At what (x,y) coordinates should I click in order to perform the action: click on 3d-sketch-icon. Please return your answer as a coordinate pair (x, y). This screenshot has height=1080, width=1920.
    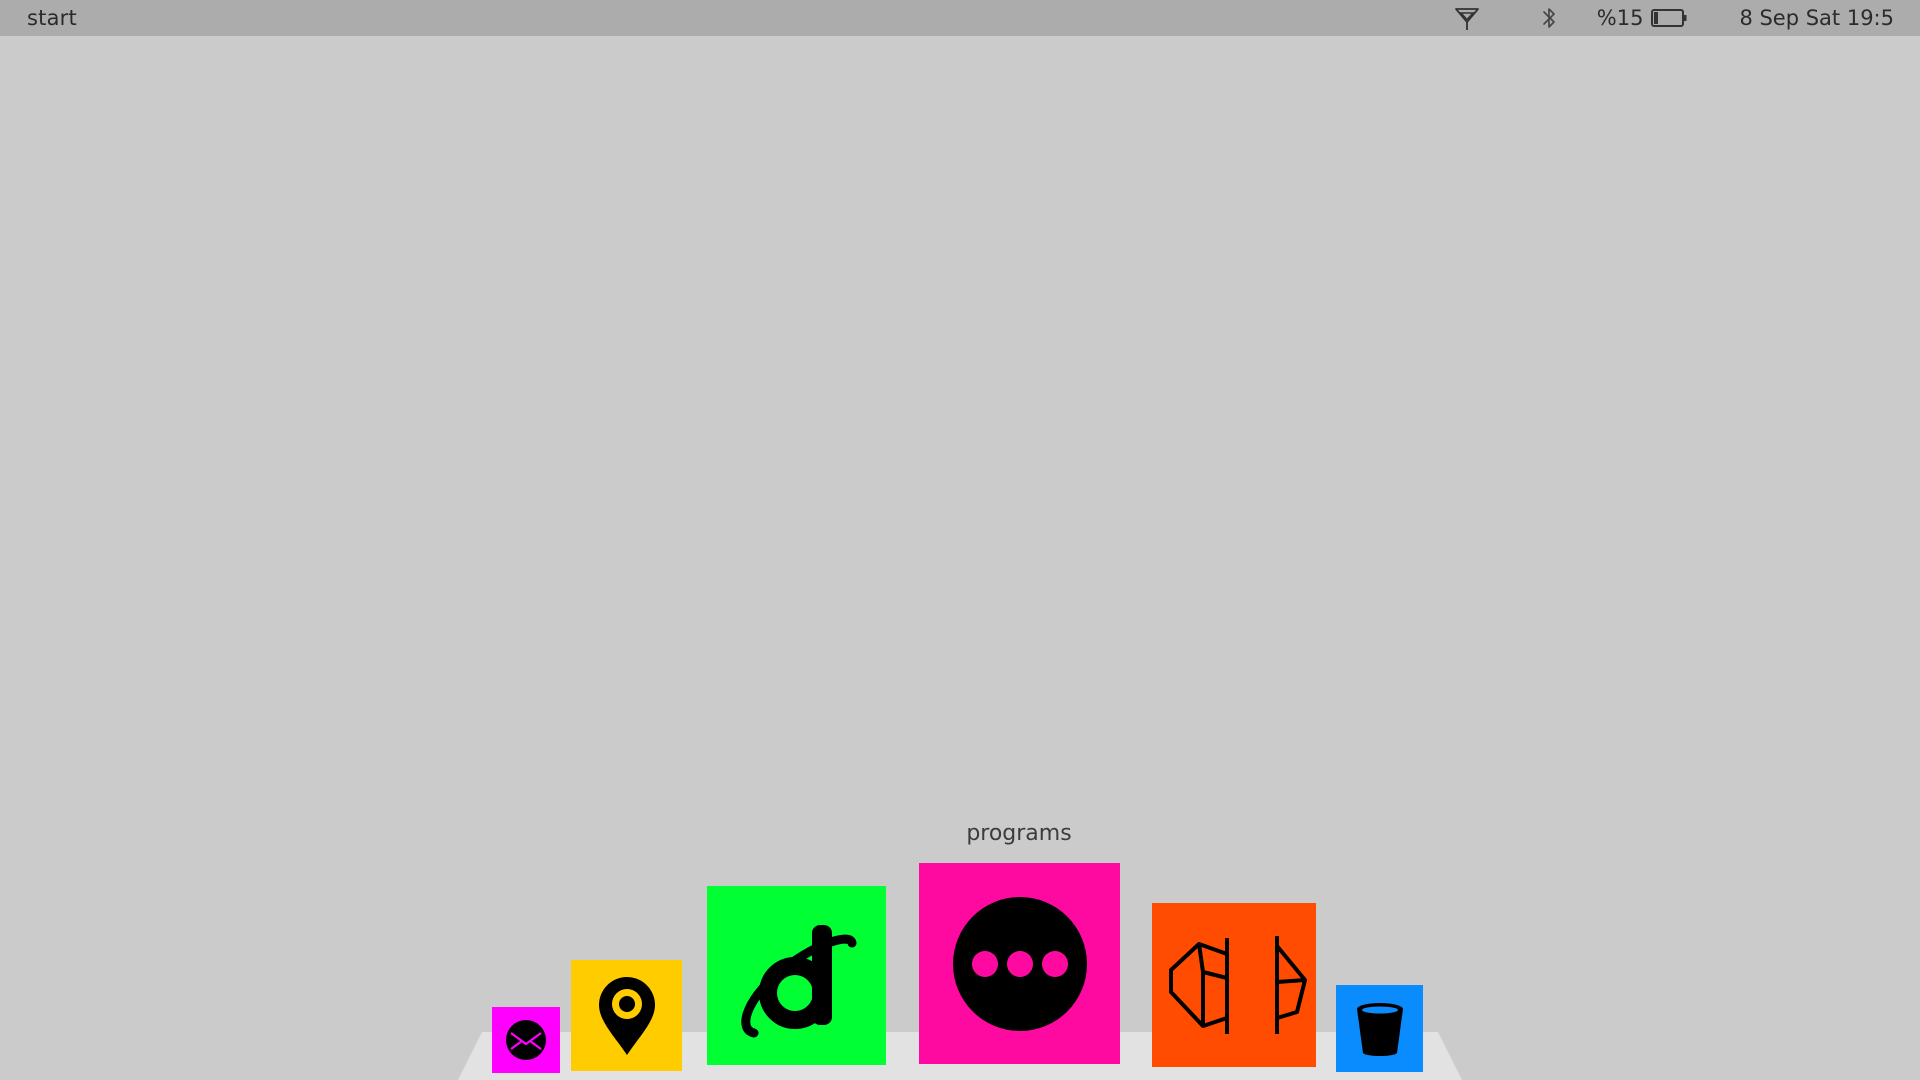
    Looking at the image, I should click on (1234, 985).